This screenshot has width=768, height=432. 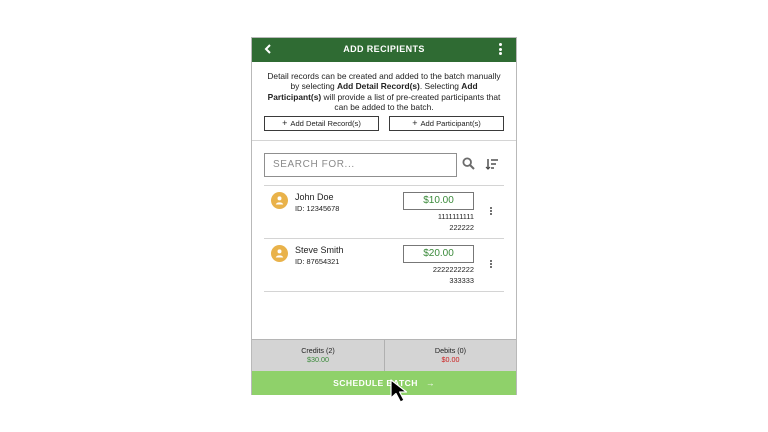 I want to click on batch-summary: Credits (2) $30.00 Debits (0) $0.00, so click(x=384, y=355).